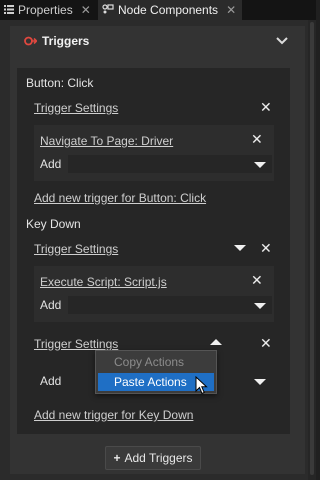 The height and width of the screenshot is (480, 320). What do you see at coordinates (158, 458) in the screenshot?
I see `add-triggers-label: Add Triggers` at bounding box center [158, 458].